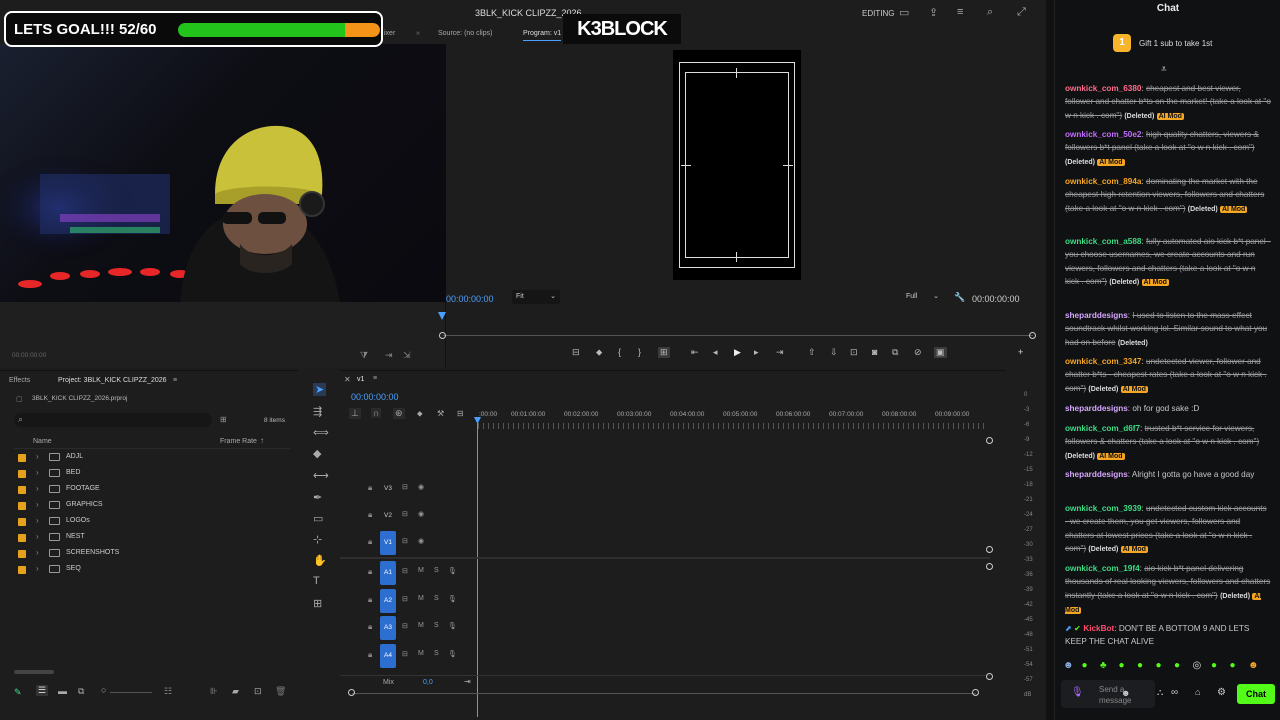 The image size is (1280, 720). Describe the element at coordinates (1108, 694) in the screenshot. I see `chat-input: 🎙 Send a message ☻` at that location.